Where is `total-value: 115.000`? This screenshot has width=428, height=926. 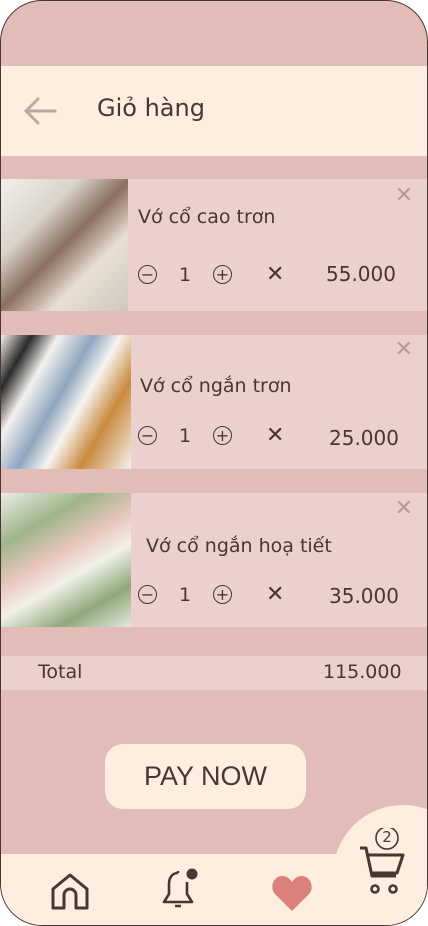
total-value: 115.000 is located at coordinates (362, 672).